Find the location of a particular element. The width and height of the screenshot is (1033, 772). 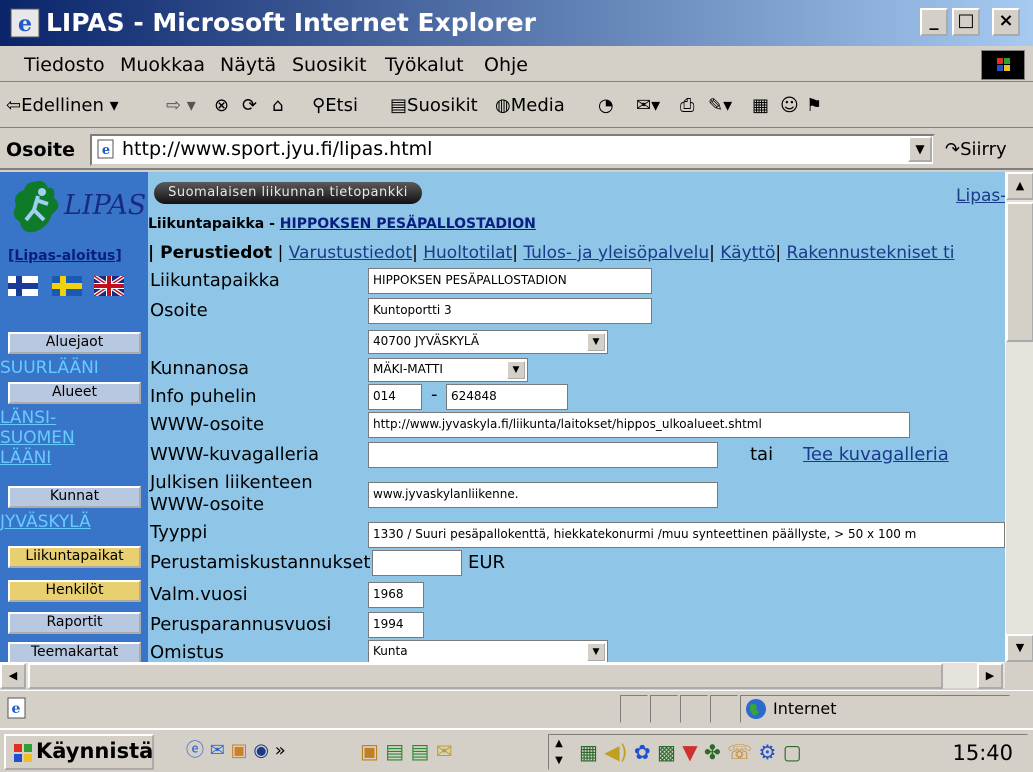

start-button: Käynnistä is located at coordinates (79, 752).